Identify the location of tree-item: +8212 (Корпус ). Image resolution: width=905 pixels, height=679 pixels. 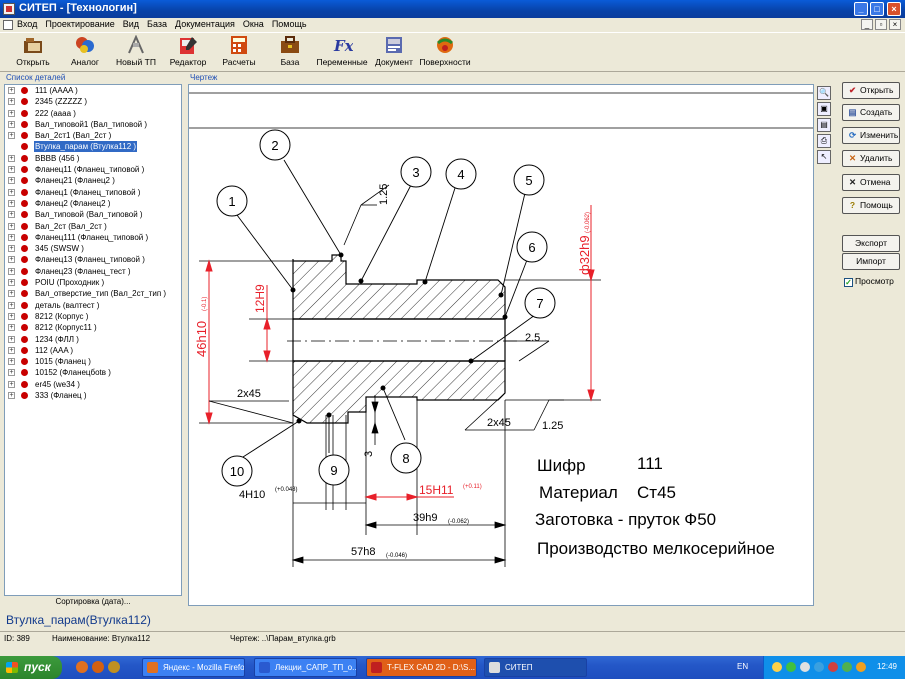
(93, 316).